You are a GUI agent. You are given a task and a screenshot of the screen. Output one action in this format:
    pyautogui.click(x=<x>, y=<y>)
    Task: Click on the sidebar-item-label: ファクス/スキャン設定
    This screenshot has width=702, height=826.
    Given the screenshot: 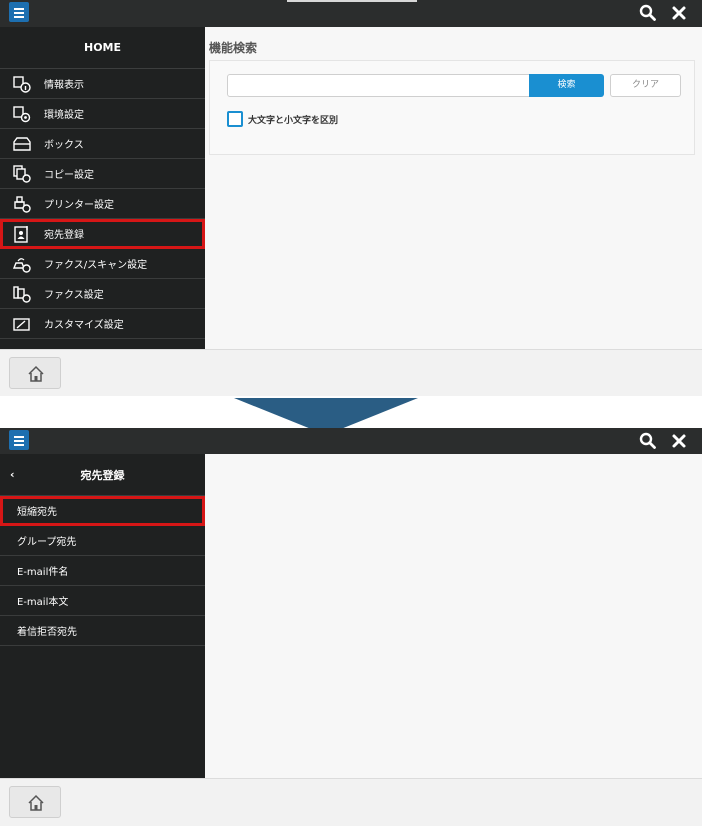 What is the action you would take?
    pyautogui.click(x=96, y=265)
    